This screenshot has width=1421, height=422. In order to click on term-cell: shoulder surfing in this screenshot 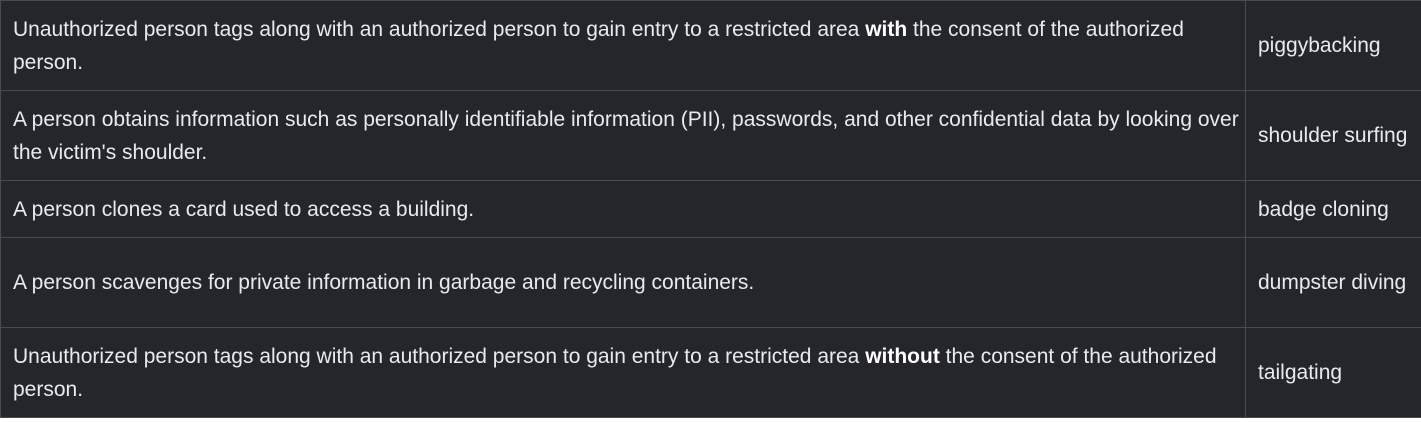, I will do `click(1333, 135)`.